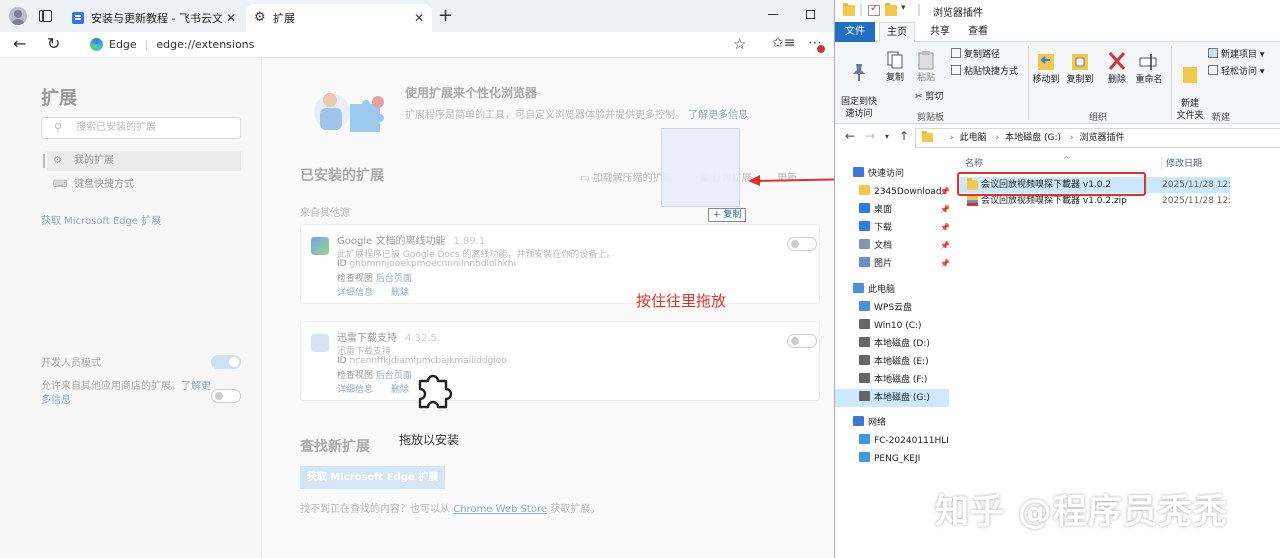 This screenshot has height=558, width=1280. What do you see at coordinates (858, 108) in the screenshot?
I see `button-label: 固定到快 速访问` at bounding box center [858, 108].